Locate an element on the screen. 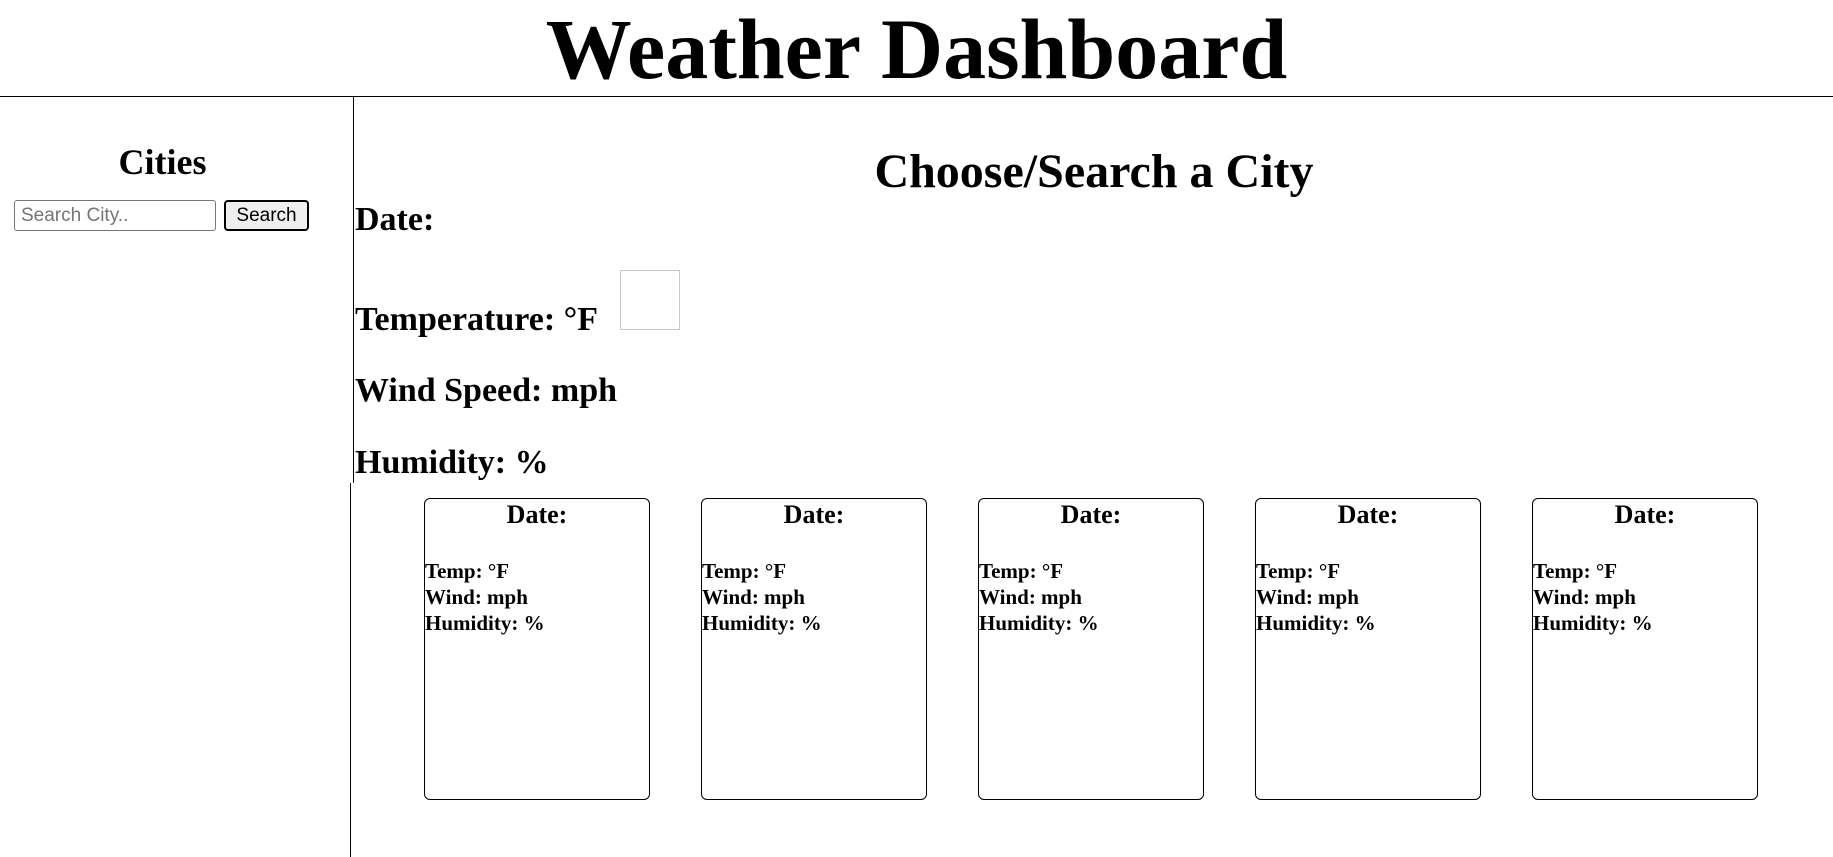 The width and height of the screenshot is (1833, 857). search-city-input is located at coordinates (115, 215).